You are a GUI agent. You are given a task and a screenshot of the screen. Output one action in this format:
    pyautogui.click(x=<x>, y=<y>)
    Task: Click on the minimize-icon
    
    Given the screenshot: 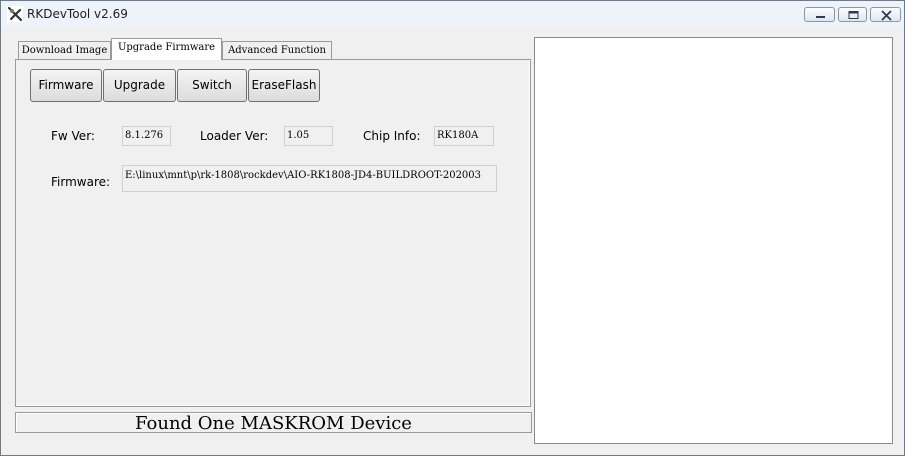 What is the action you would take?
    pyautogui.click(x=820, y=17)
    